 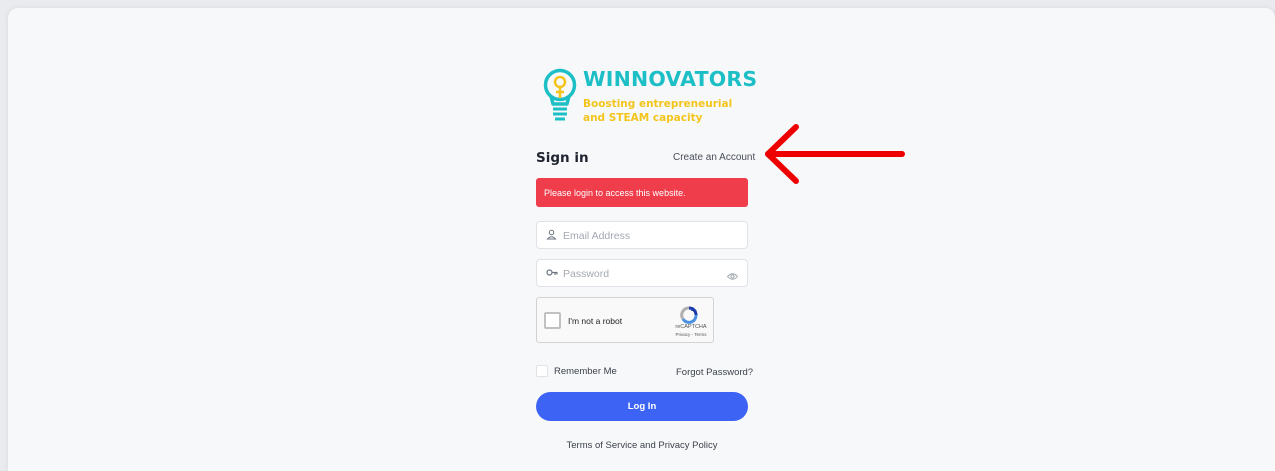 I want to click on email-input, so click(x=643, y=235).